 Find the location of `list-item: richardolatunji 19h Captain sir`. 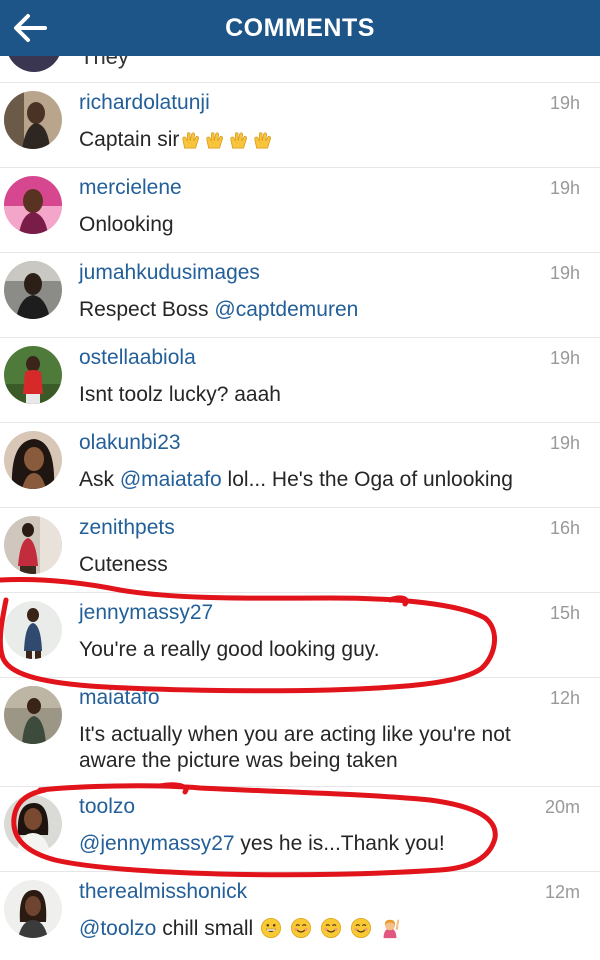

list-item: richardolatunji 19h Captain sir is located at coordinates (300, 125).